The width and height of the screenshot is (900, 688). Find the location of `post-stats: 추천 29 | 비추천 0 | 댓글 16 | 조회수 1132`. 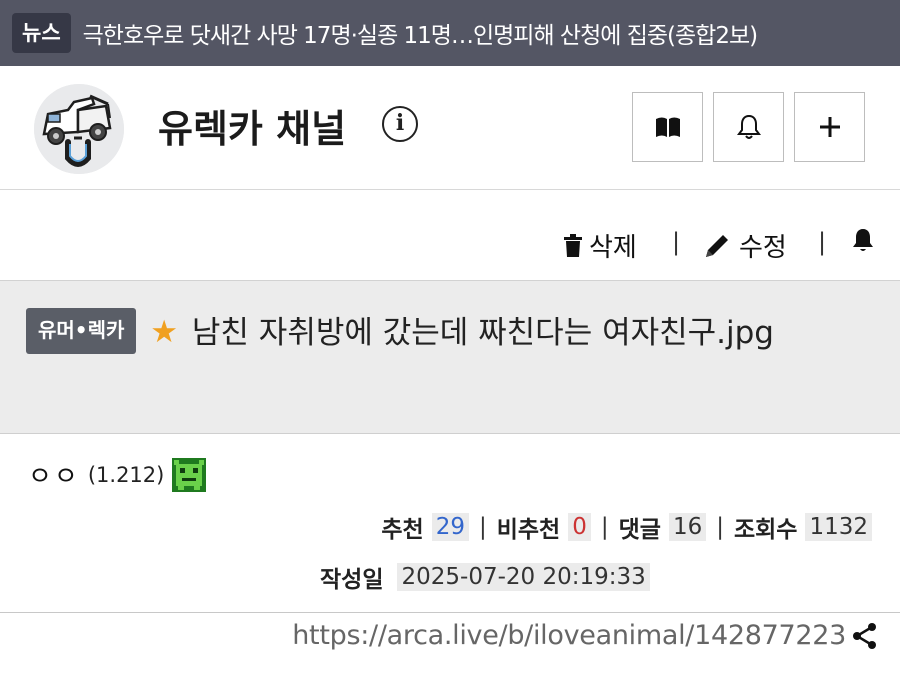

post-stats: 추천 29 | 비추천 0 | 댓글 16 | 조회수 1132 is located at coordinates (626, 527).